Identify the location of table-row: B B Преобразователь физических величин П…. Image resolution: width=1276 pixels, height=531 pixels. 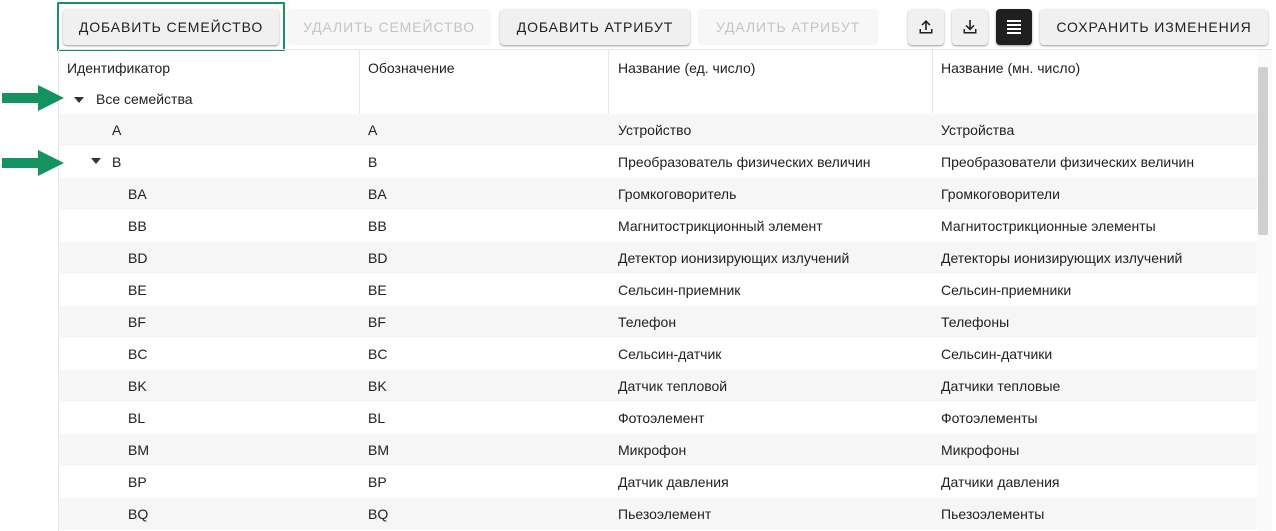
(658, 162).